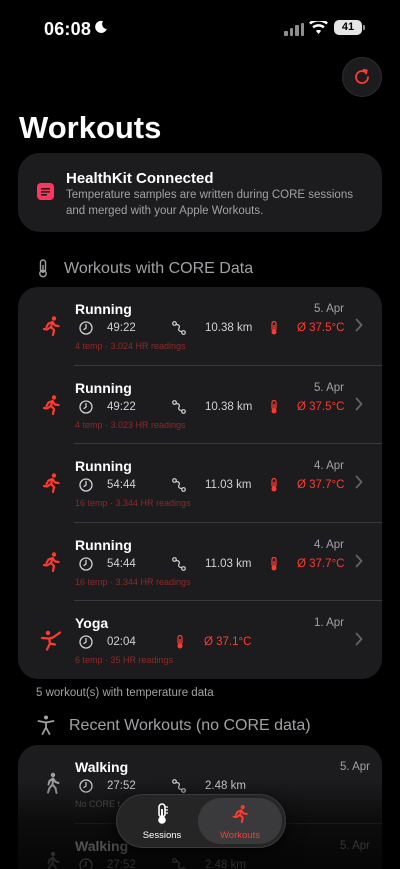 The height and width of the screenshot is (869, 400). What do you see at coordinates (68, 29) in the screenshot?
I see `status-time: 06:08` at bounding box center [68, 29].